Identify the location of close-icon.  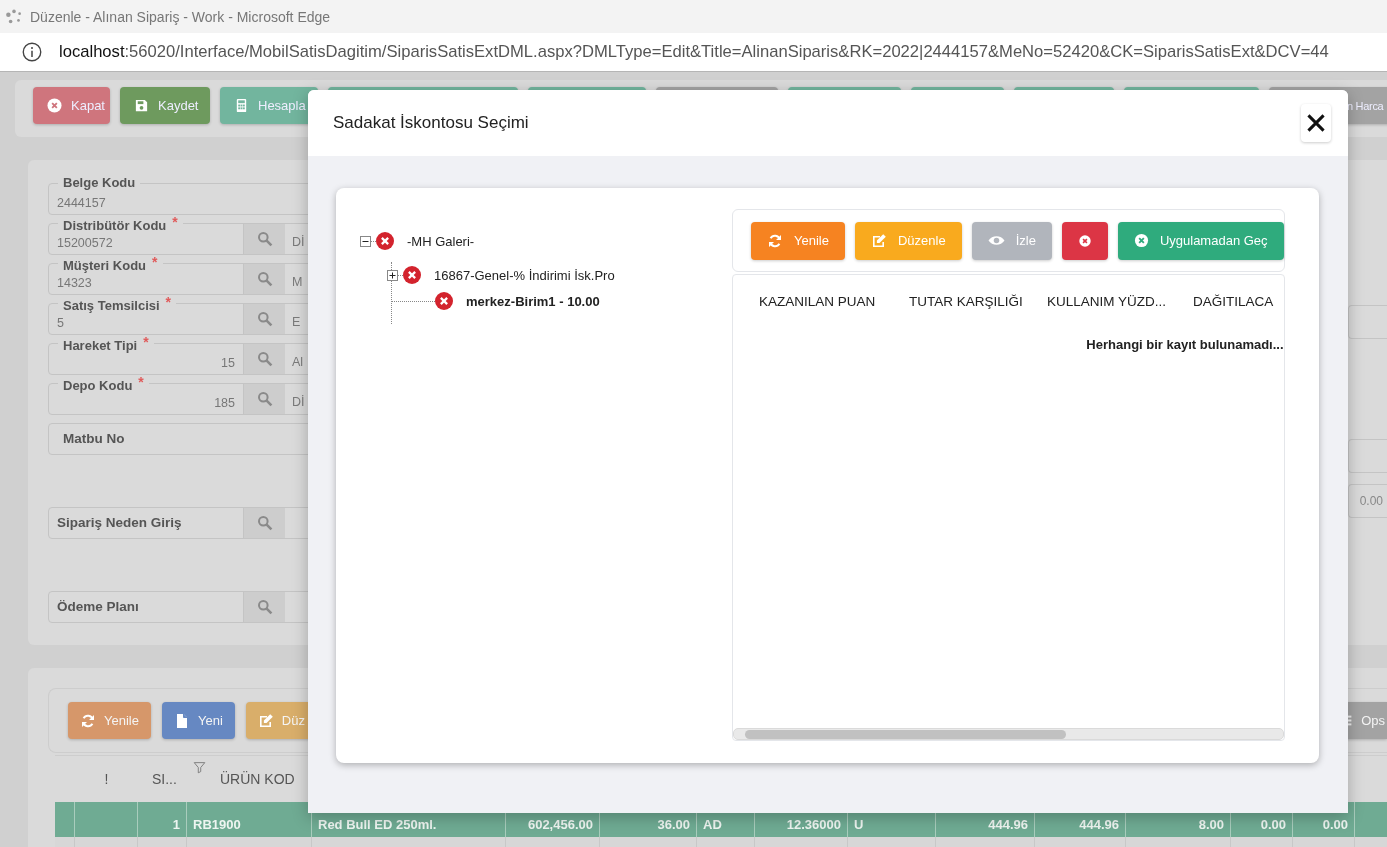
(1316, 123).